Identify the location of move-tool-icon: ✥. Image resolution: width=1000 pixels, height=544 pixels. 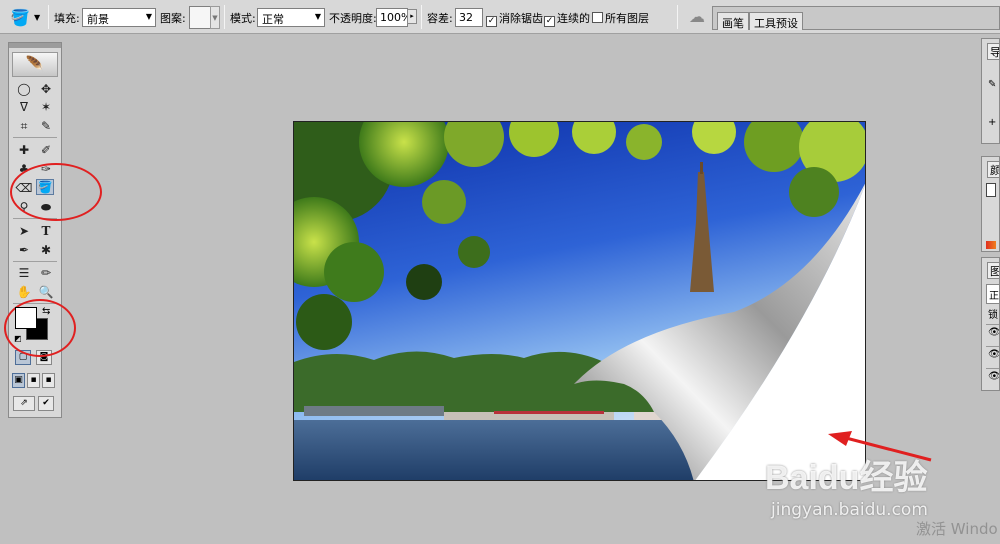
(46, 89).